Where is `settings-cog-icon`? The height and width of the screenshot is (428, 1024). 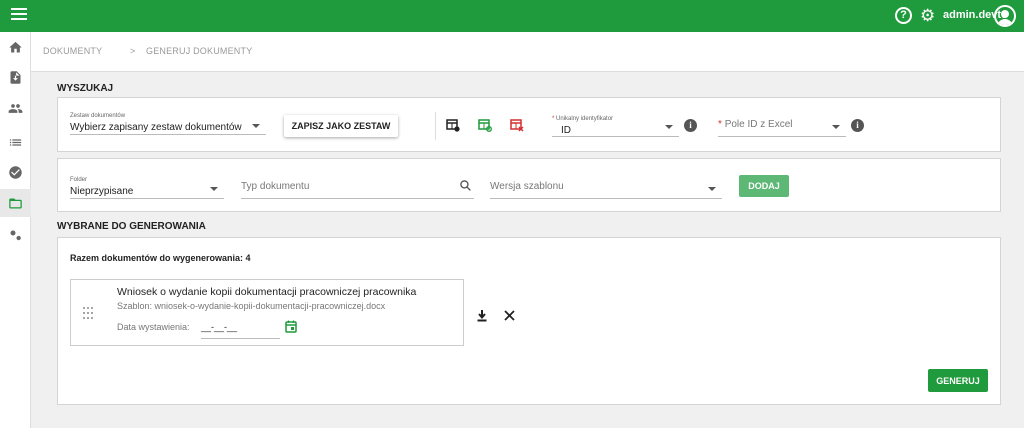
settings-cog-icon is located at coordinates (15, 235).